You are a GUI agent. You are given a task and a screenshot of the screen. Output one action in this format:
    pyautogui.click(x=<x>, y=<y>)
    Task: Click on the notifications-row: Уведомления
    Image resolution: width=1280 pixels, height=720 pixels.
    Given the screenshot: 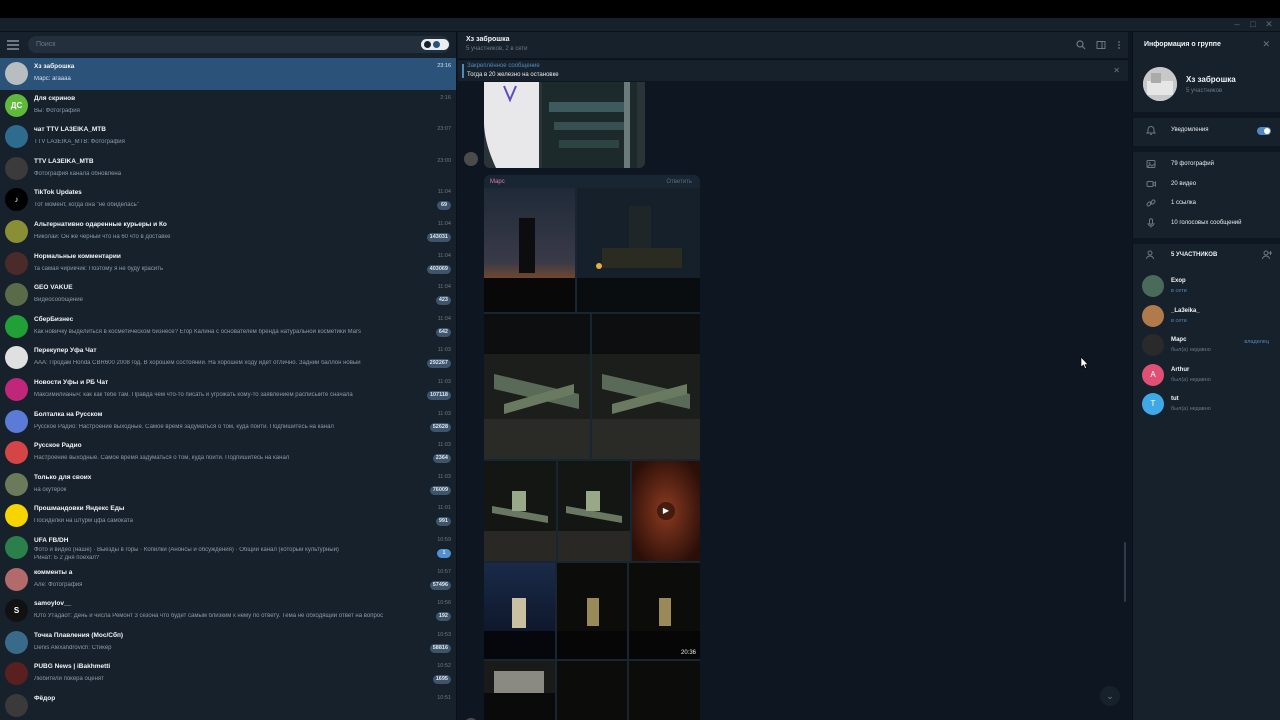 What is the action you would take?
    pyautogui.click(x=1206, y=131)
    